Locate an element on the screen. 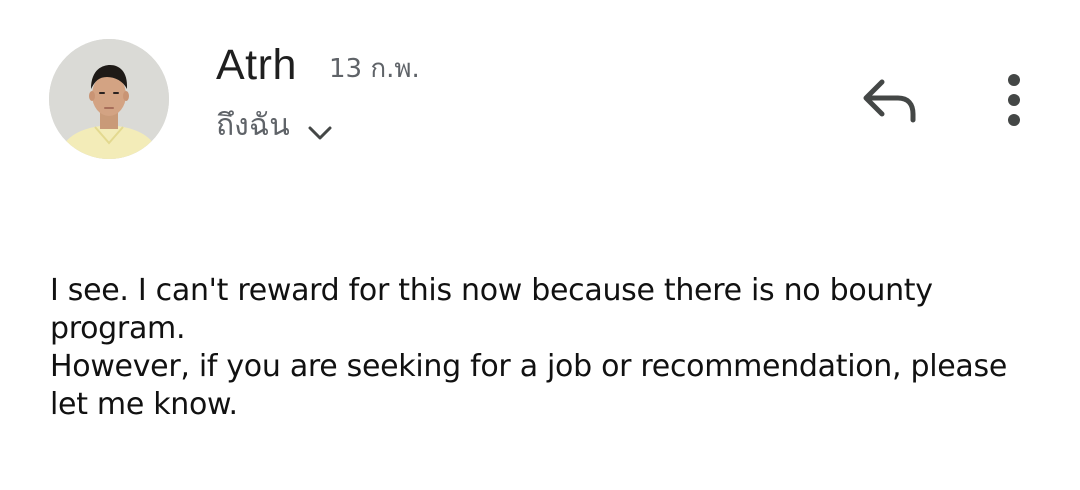 This screenshot has height=490, width=1080. avatar is located at coordinates (109, 99).